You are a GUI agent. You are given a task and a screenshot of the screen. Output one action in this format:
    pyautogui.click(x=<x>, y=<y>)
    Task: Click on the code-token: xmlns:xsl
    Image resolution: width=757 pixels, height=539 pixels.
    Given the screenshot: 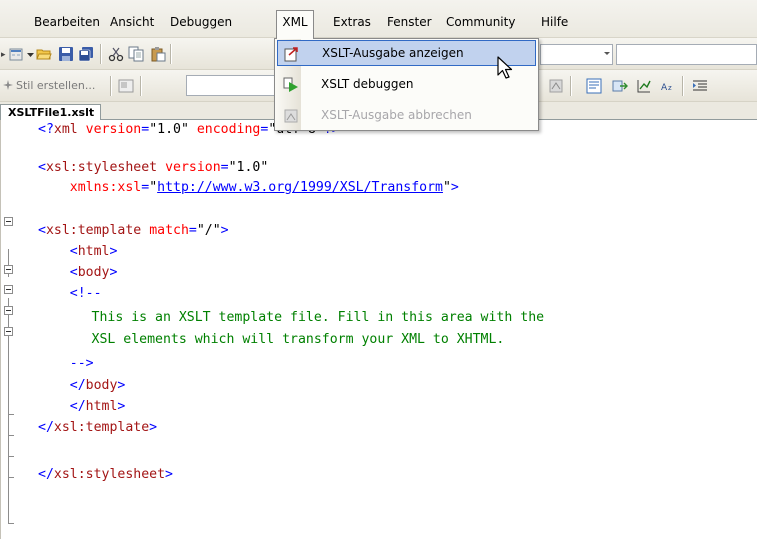 What is the action you would take?
    pyautogui.click(x=105, y=187)
    